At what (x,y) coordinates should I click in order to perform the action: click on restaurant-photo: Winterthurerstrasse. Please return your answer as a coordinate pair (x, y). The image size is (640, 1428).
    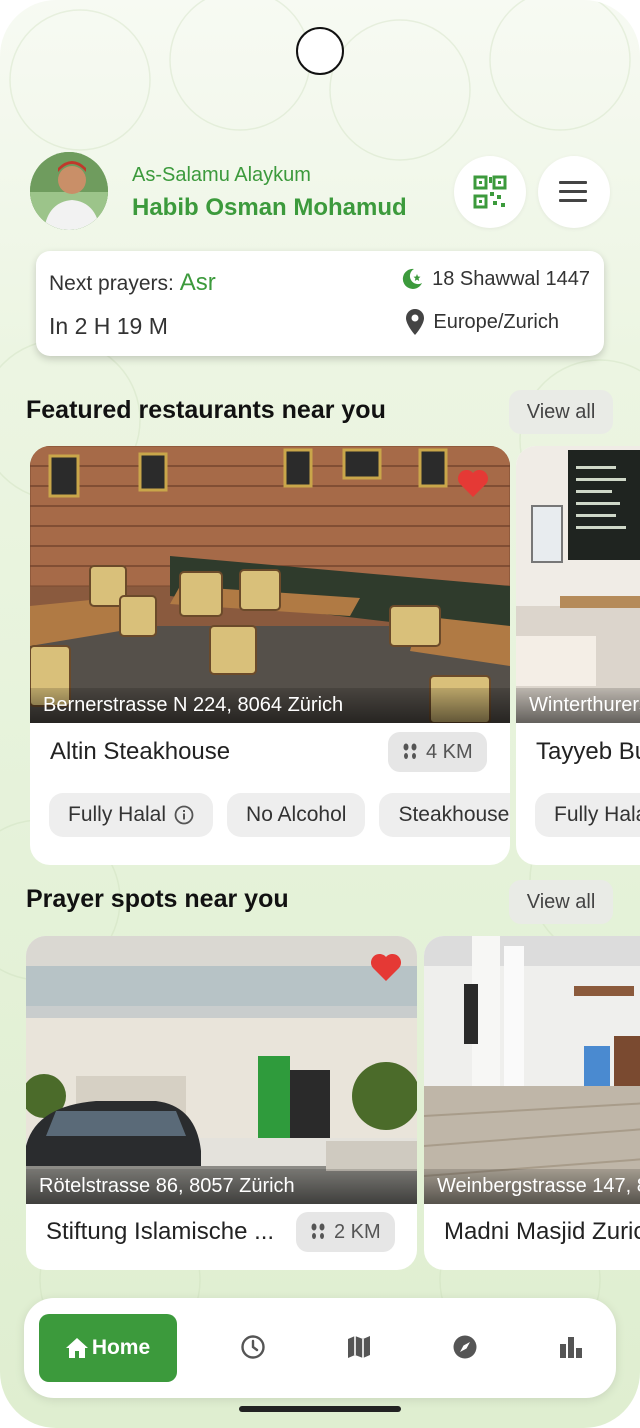
    Looking at the image, I should click on (578, 584).